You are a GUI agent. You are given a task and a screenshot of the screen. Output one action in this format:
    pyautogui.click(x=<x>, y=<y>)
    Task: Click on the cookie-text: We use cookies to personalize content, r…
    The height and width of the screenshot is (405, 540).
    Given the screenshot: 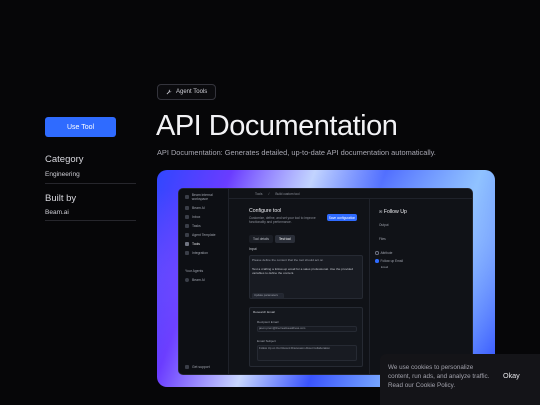 What is the action you would take?
    pyautogui.click(x=439, y=377)
    